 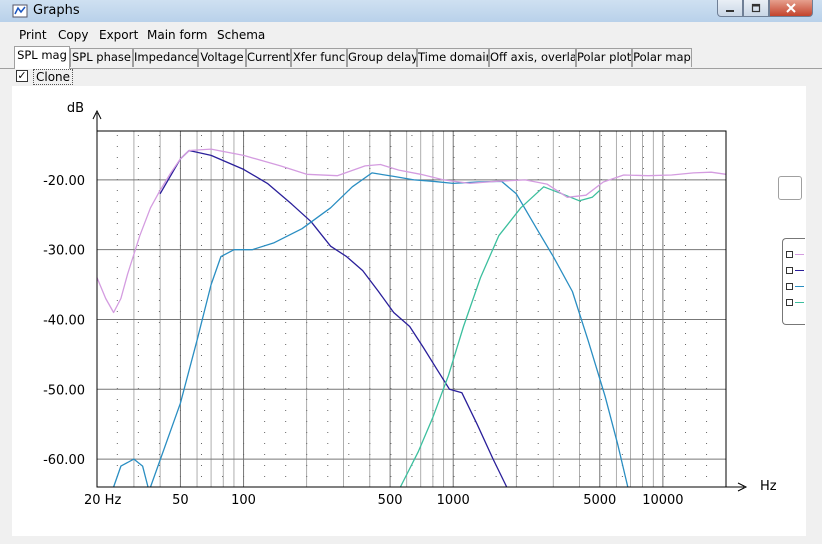 I want to click on minimize-button, so click(x=730, y=8).